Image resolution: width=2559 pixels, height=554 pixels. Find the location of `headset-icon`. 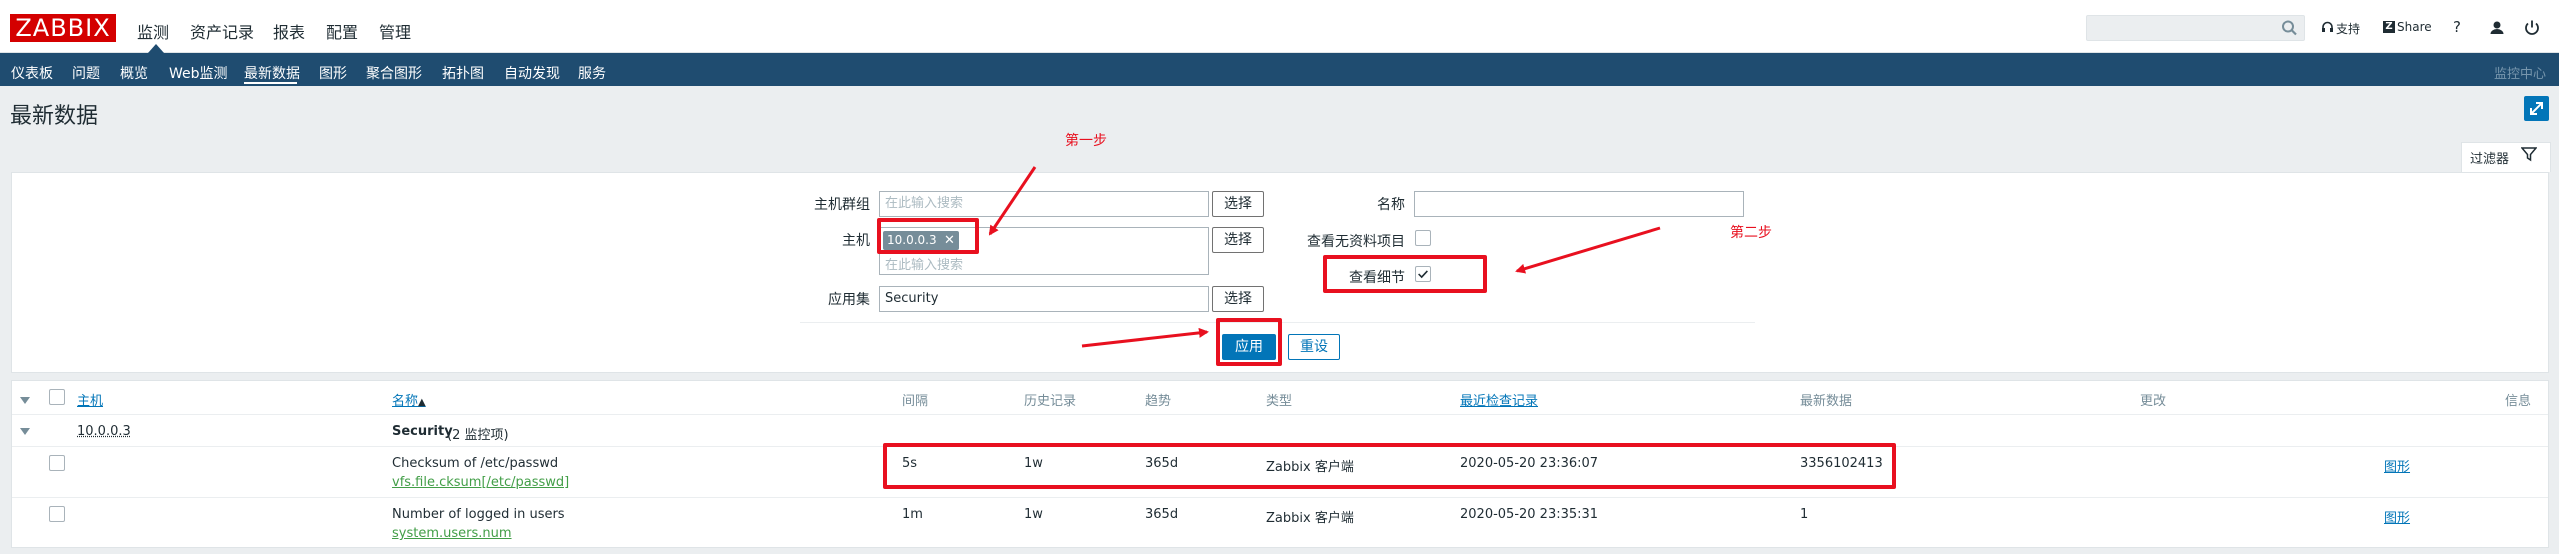

headset-icon is located at coordinates (2327, 26).